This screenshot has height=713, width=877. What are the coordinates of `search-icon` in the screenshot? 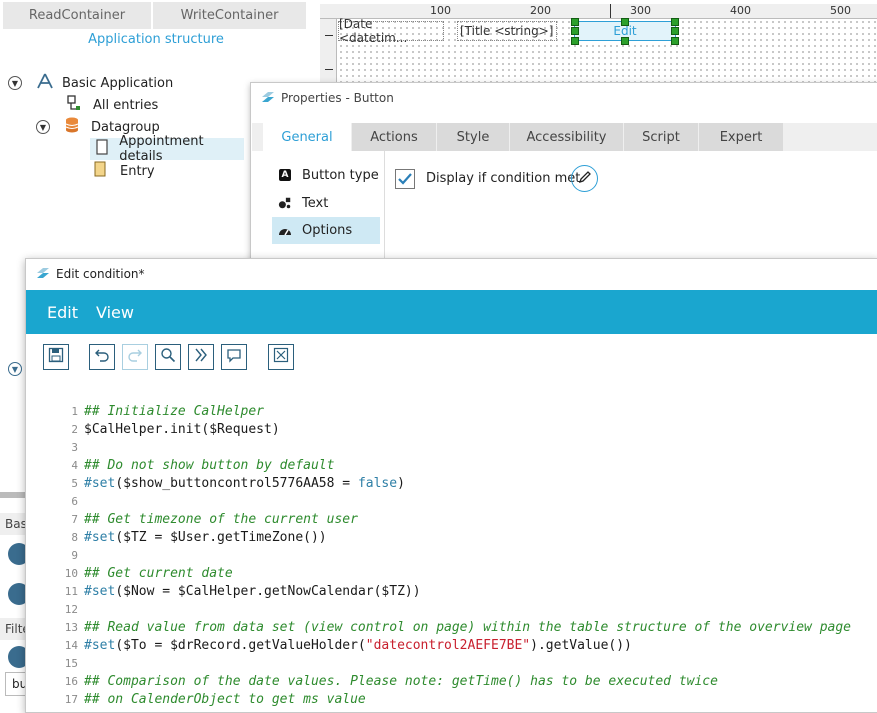 It's located at (168, 357).